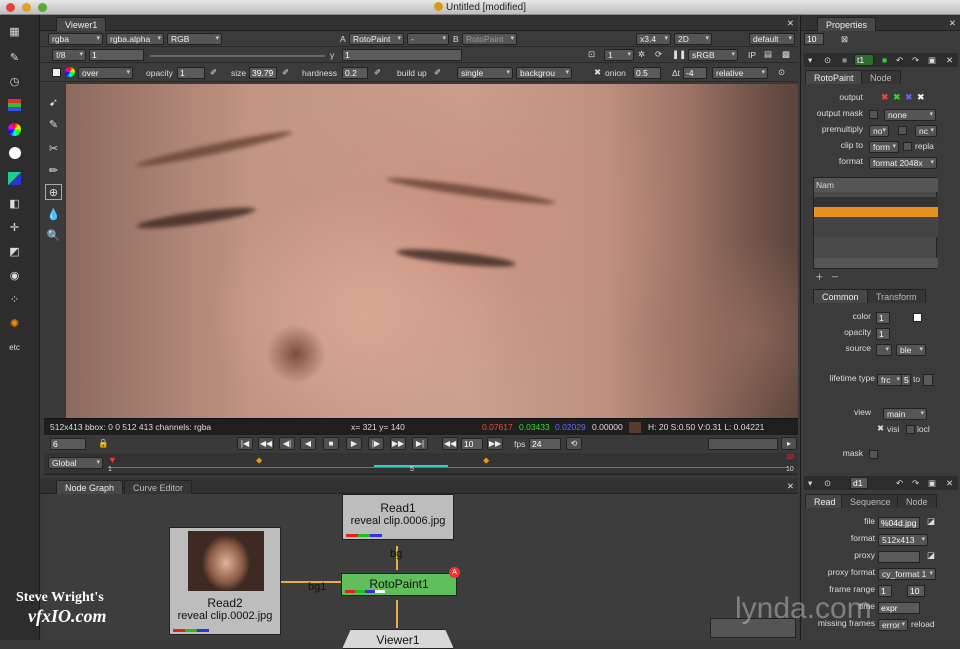 This screenshot has width=960, height=649. Describe the element at coordinates (679, 54) in the screenshot. I see `pause-icon: ❚❚` at that location.